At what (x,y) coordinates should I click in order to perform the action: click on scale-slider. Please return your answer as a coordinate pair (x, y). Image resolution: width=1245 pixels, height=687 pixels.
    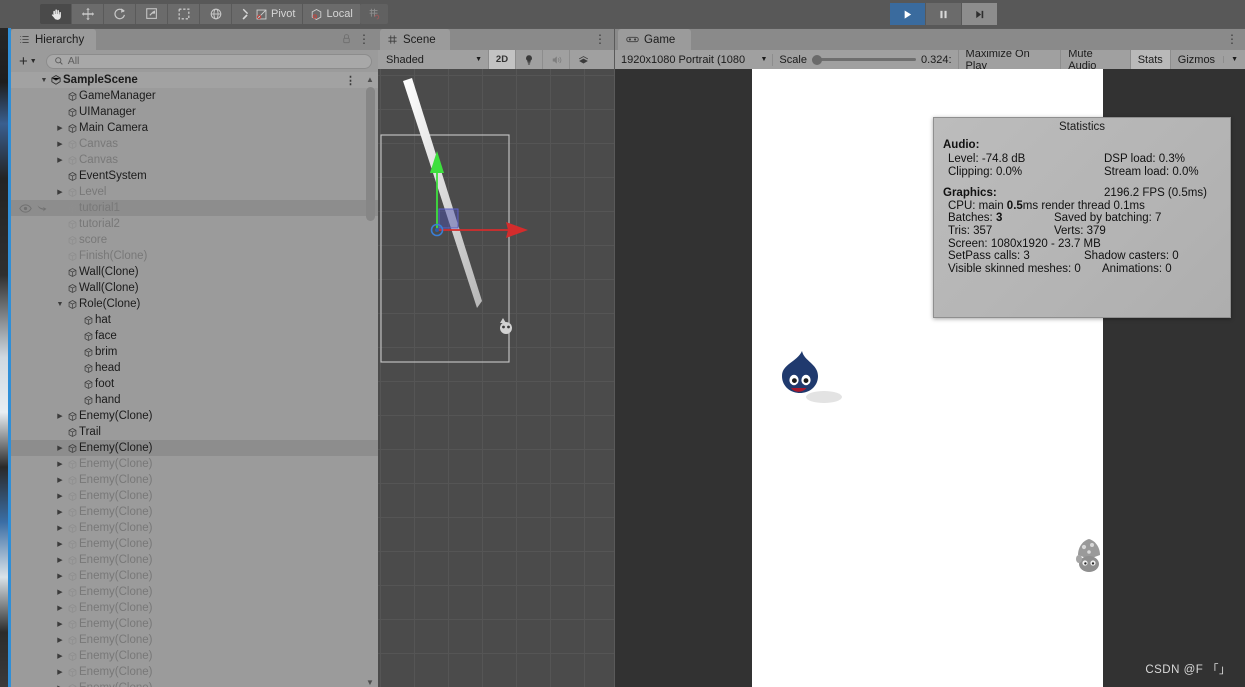
    Looking at the image, I should click on (863, 59).